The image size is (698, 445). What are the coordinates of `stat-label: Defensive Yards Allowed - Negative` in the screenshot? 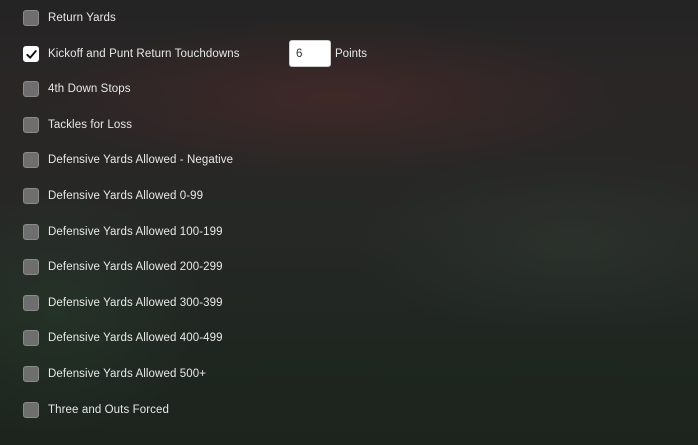 It's located at (141, 160).